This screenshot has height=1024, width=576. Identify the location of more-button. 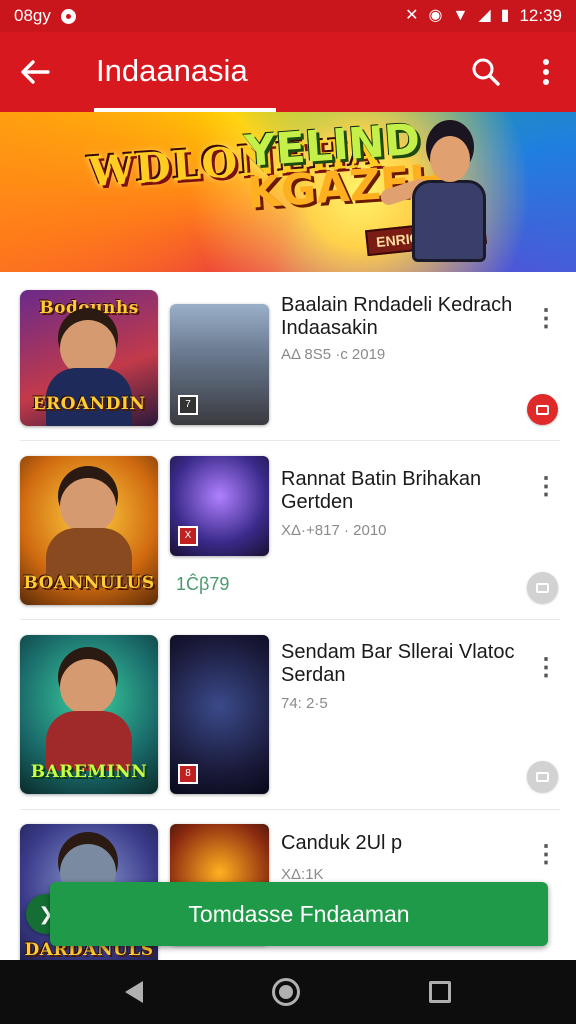
(546, 72).